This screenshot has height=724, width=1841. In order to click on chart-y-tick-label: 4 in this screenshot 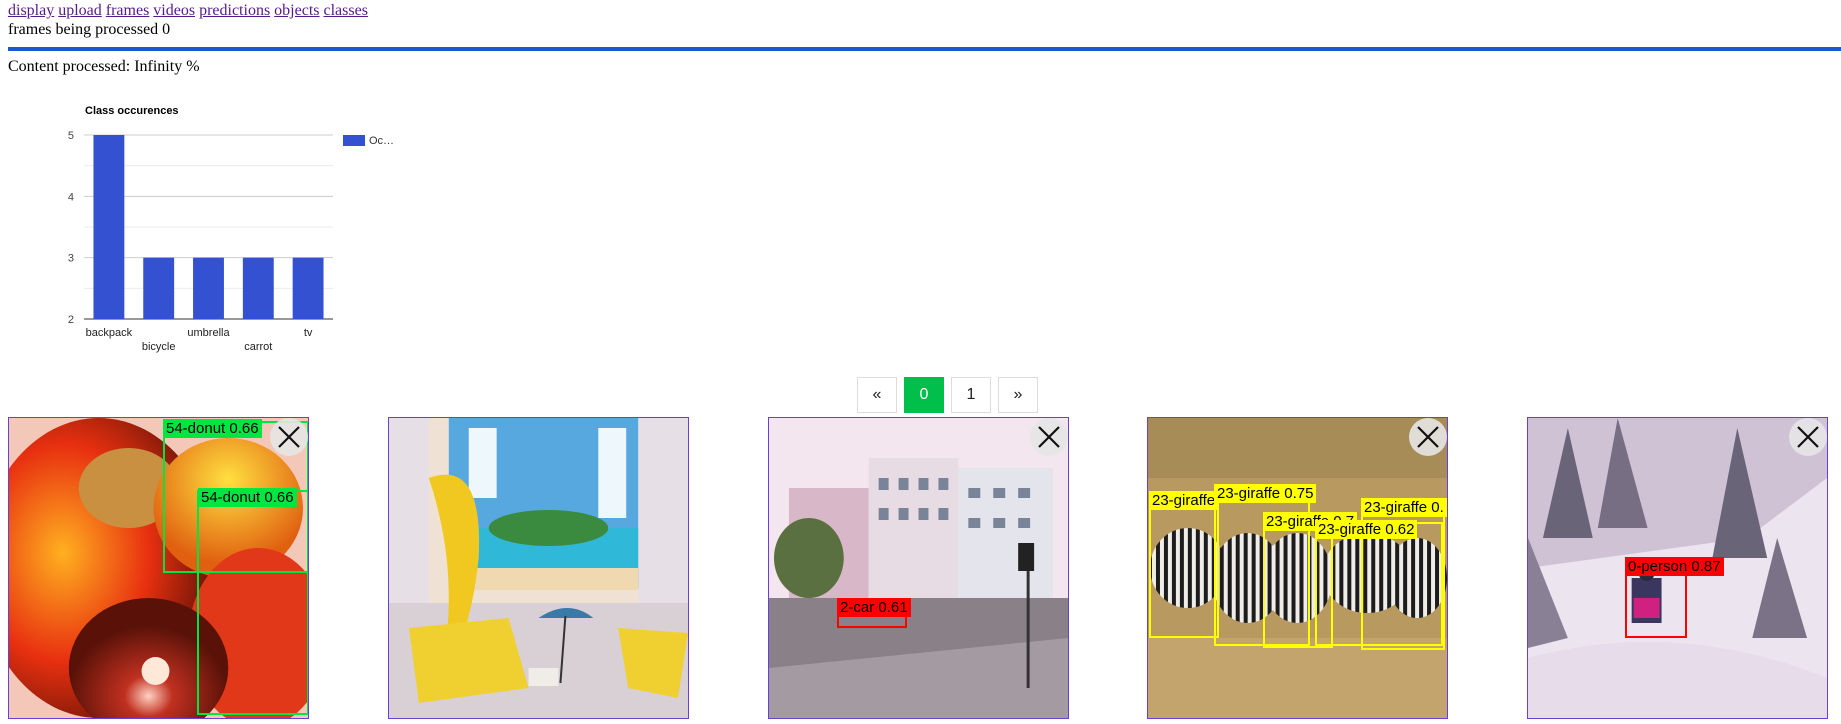, I will do `click(71, 197)`.